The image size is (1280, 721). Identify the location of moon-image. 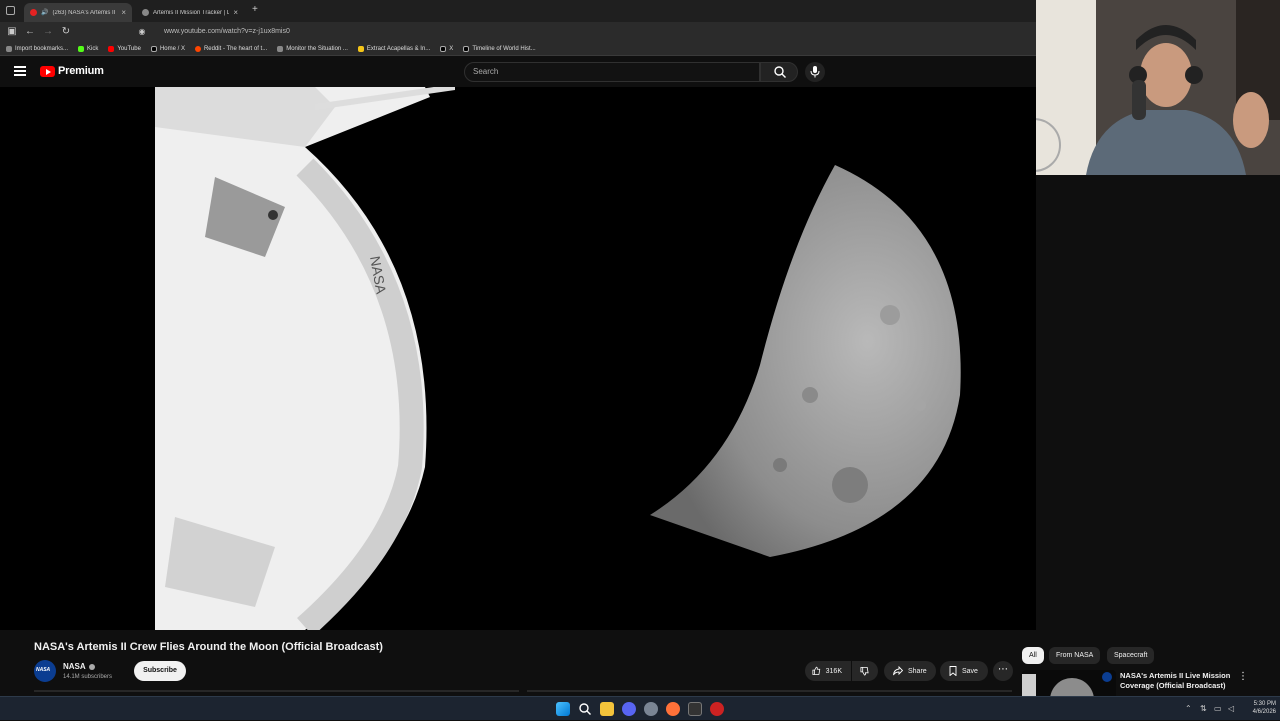
(805, 361).